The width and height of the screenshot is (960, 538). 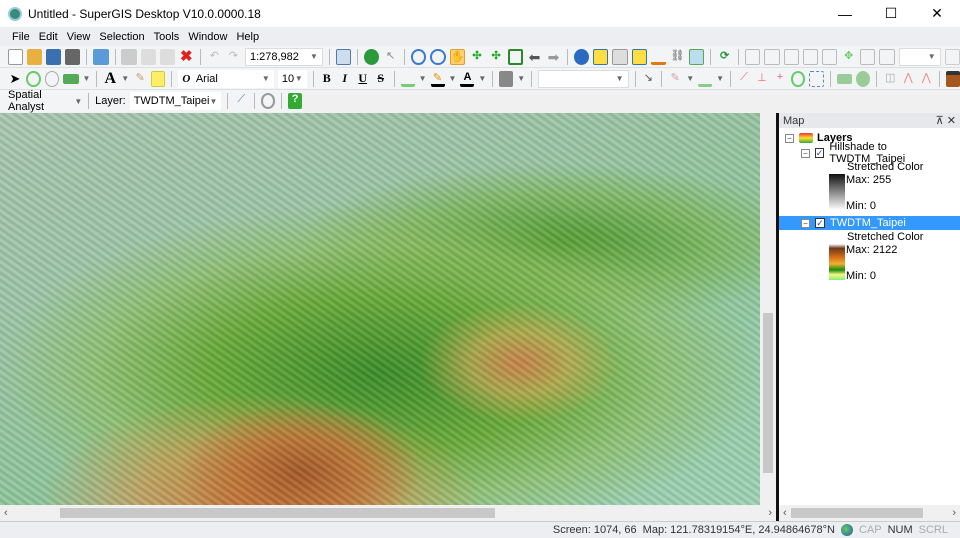 I want to click on menu-view: View, so click(x=79, y=37).